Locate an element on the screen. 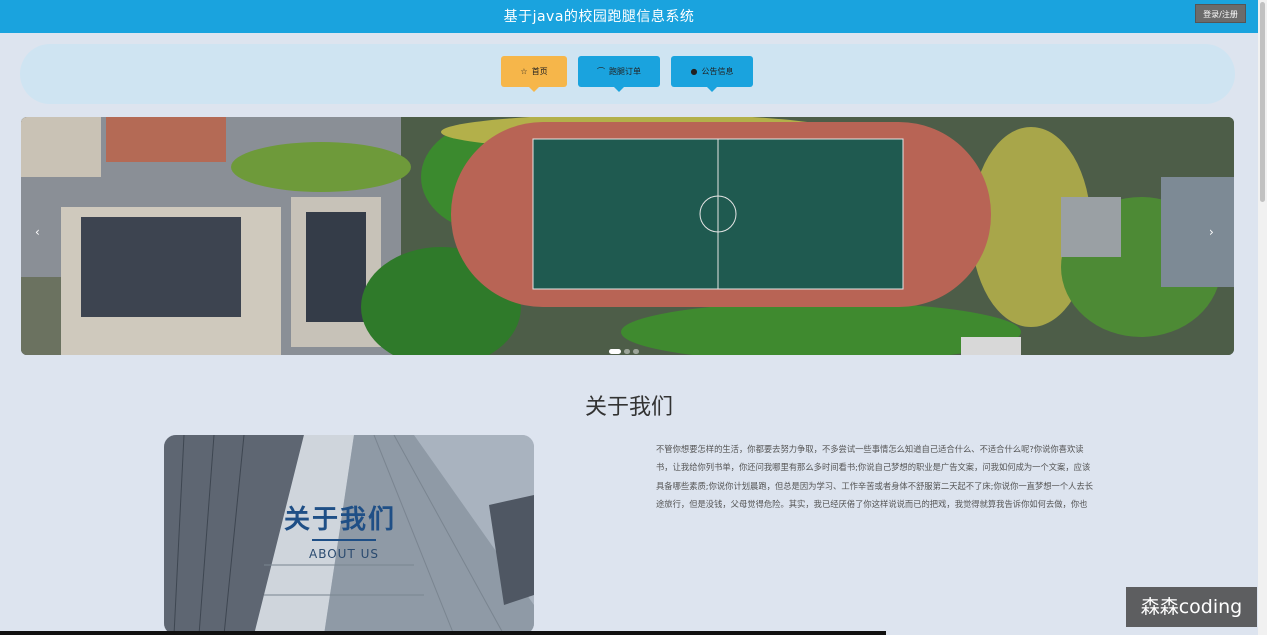 This screenshot has width=1267, height=635. login-register-button: 登录/注册 is located at coordinates (1220, 13).